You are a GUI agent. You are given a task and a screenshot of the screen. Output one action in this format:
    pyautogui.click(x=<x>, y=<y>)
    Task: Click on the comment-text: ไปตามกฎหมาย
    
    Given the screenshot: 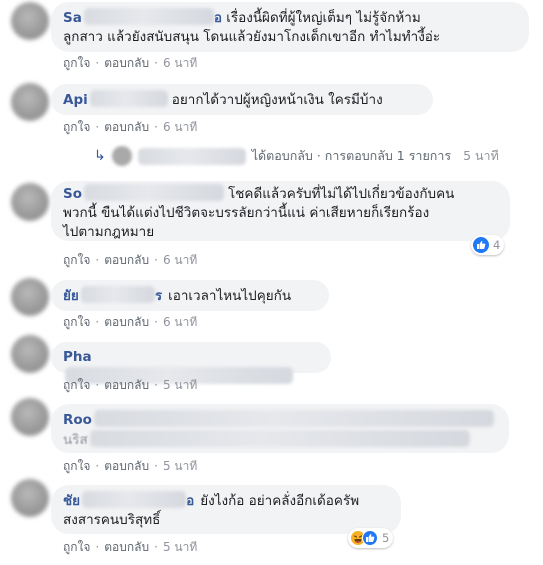 What is the action you would take?
    pyautogui.click(x=109, y=232)
    